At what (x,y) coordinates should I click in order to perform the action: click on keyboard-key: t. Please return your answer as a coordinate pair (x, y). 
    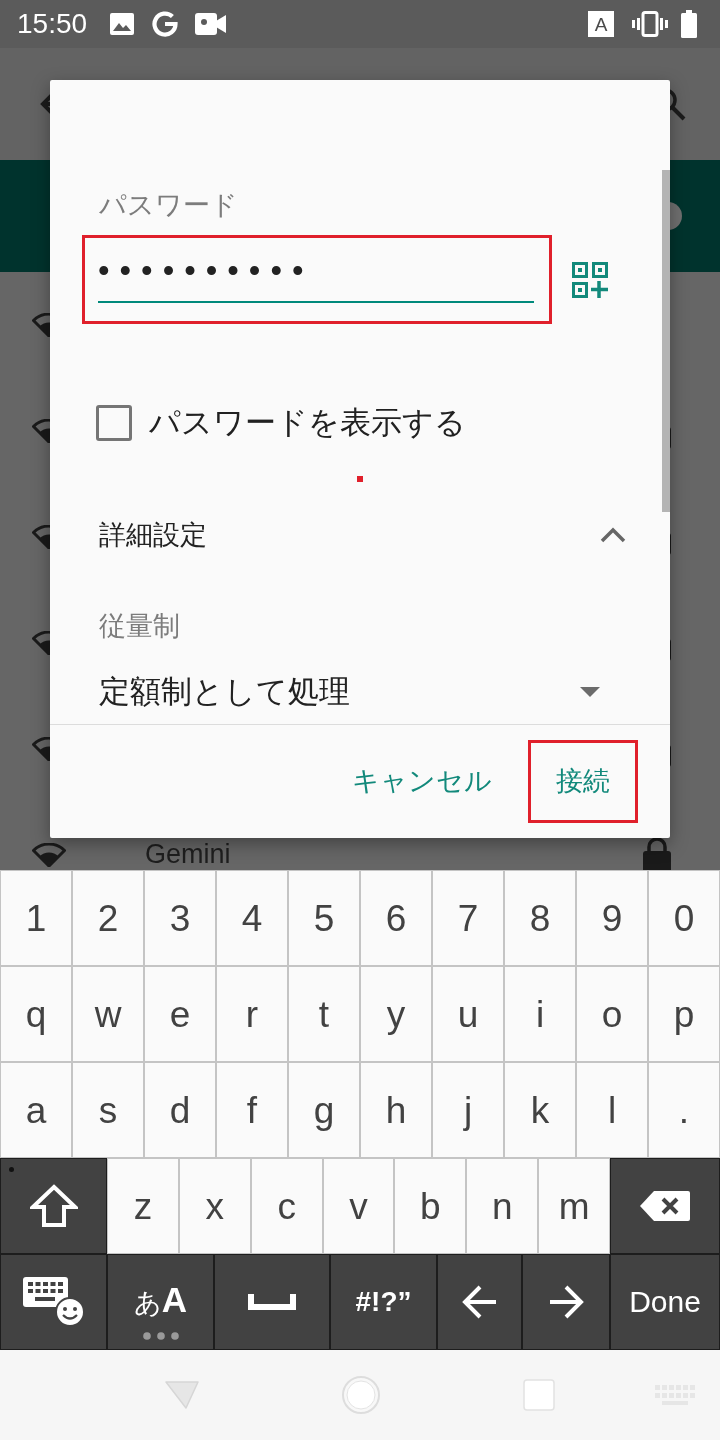
    Looking at the image, I should click on (324, 1014).